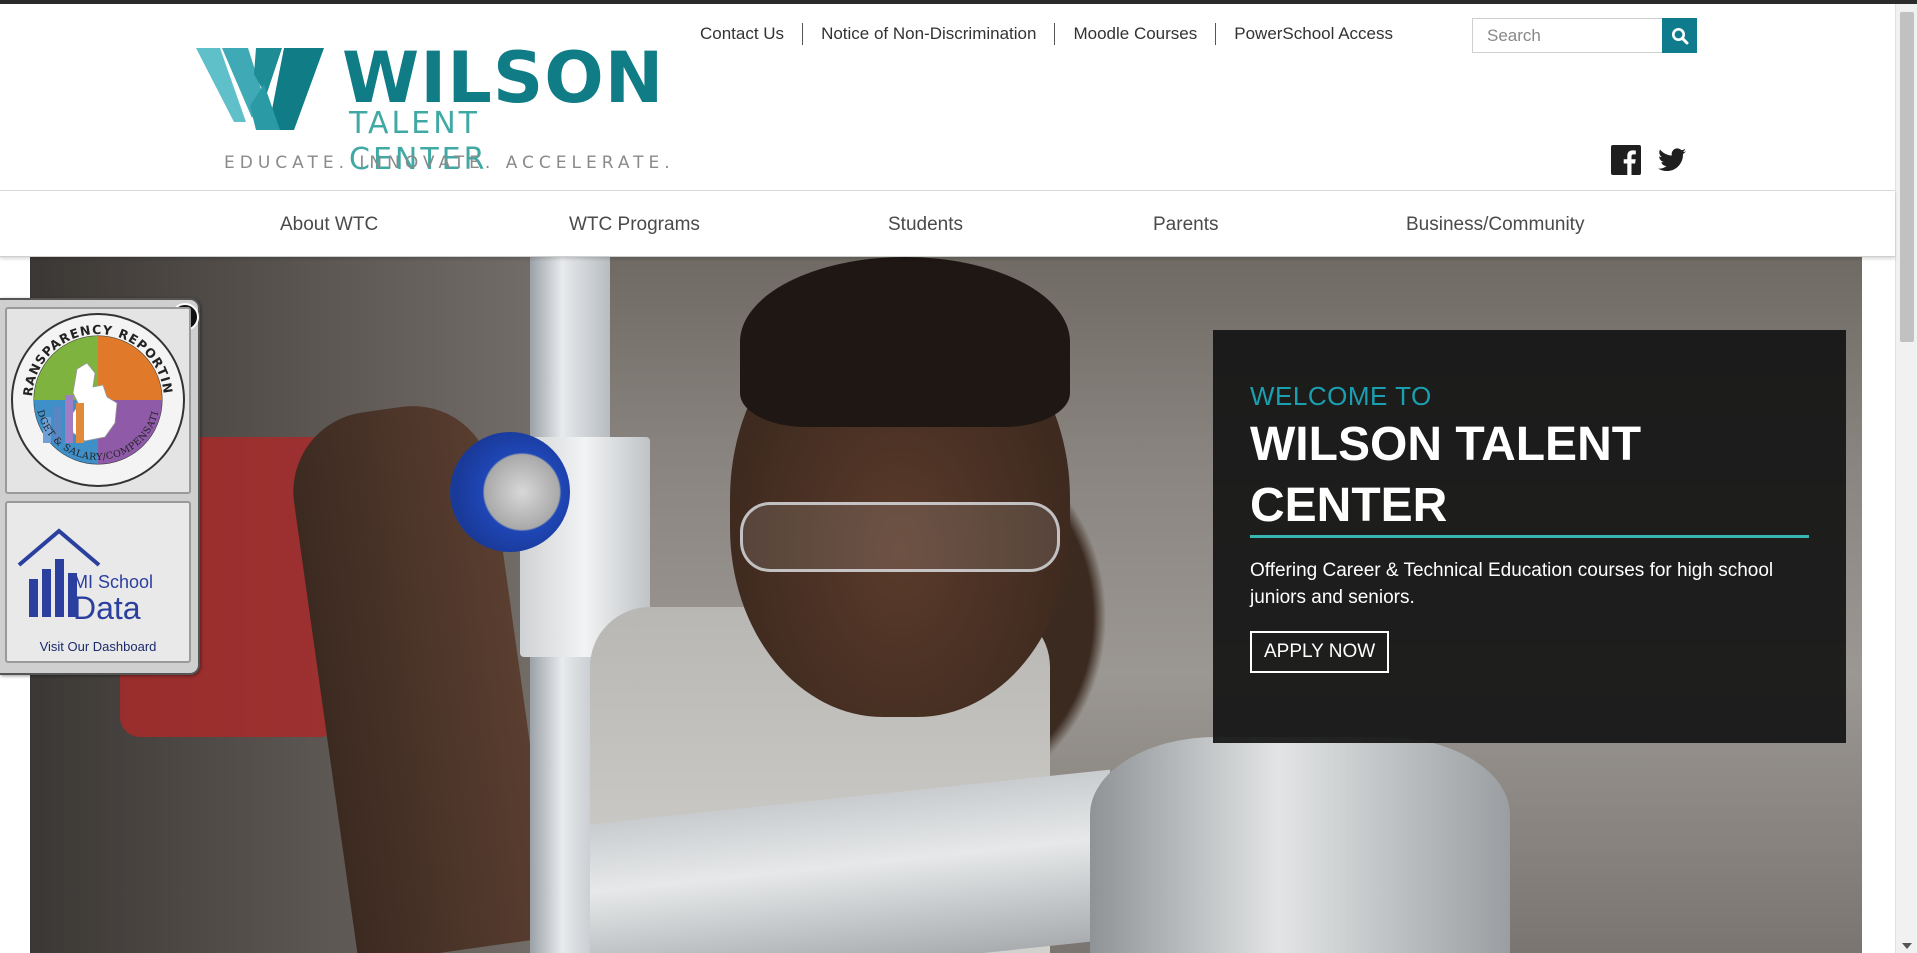 This screenshot has height=953, width=1917. What do you see at coordinates (1626, 160) in the screenshot?
I see `facebook-icon` at bounding box center [1626, 160].